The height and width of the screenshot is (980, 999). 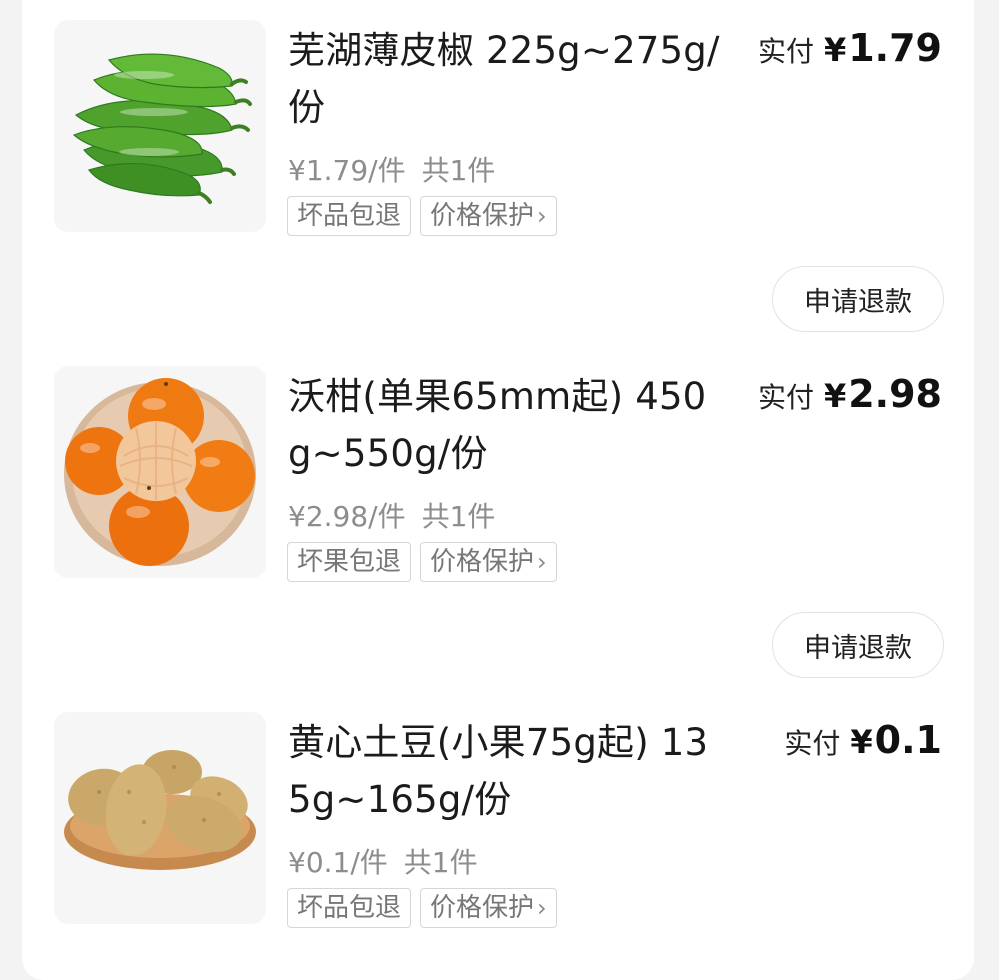 I want to click on unit-price: ¥0.1/件, so click(x=338, y=862).